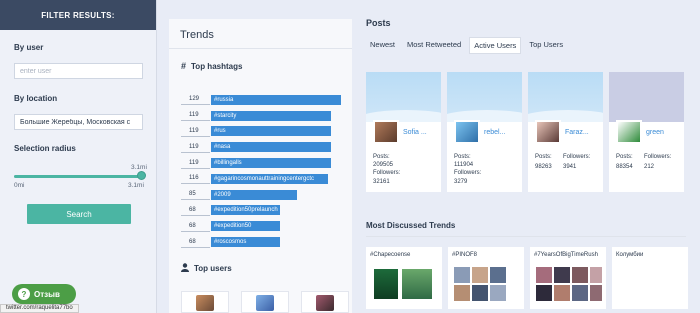  I want to click on hashtag-bar: #billingalls, so click(271, 163).